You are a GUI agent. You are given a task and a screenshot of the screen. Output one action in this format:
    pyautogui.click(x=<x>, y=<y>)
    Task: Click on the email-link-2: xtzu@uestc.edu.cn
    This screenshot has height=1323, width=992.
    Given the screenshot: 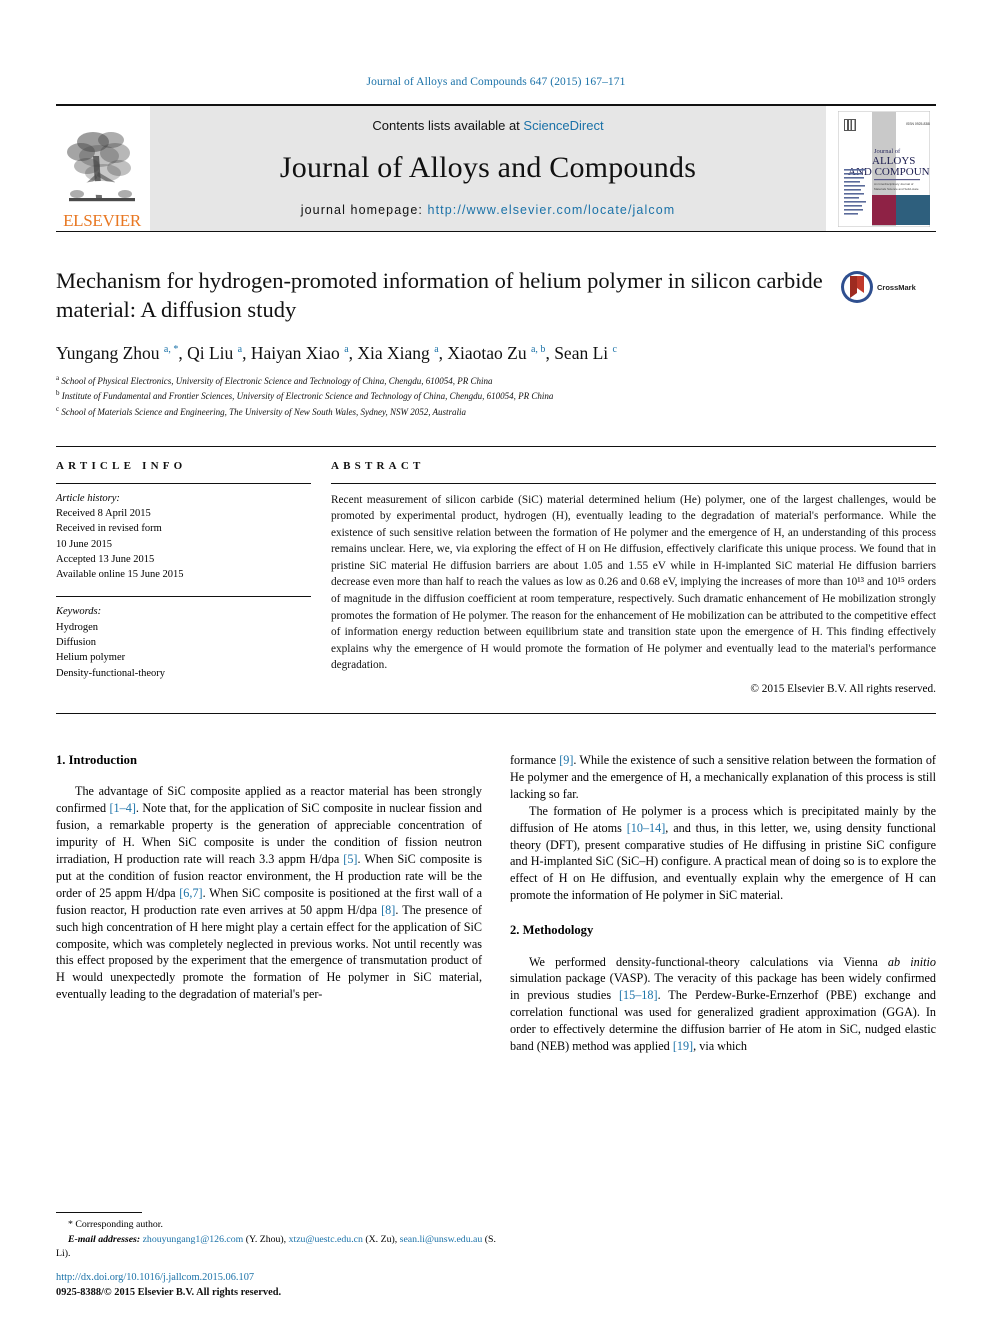 What is the action you would take?
    pyautogui.click(x=326, y=1239)
    